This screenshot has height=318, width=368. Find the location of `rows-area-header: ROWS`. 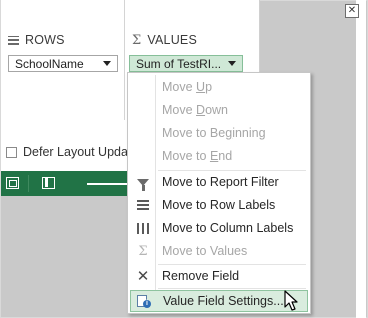

rows-area-header: ROWS is located at coordinates (36, 40).